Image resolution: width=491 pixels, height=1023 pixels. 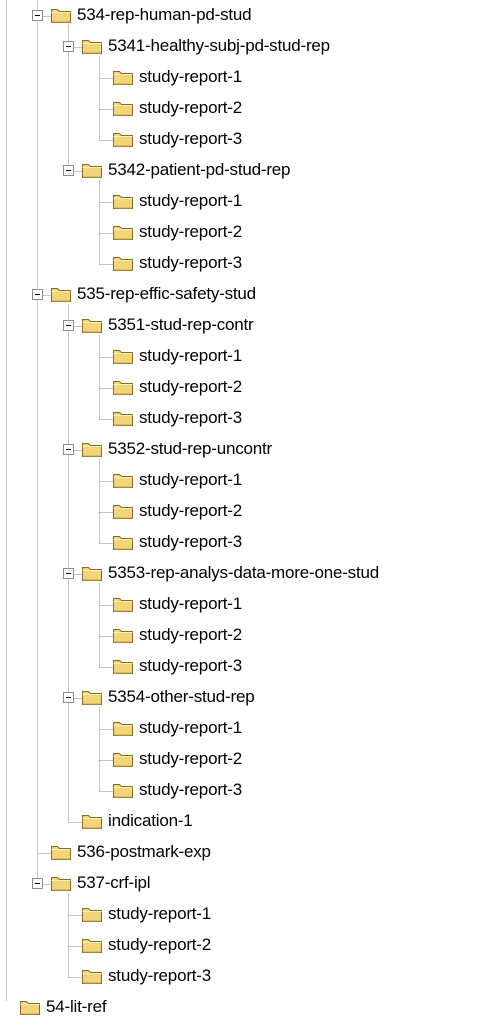 I want to click on tree-node-label: 536-postmark-exp, so click(x=144, y=851).